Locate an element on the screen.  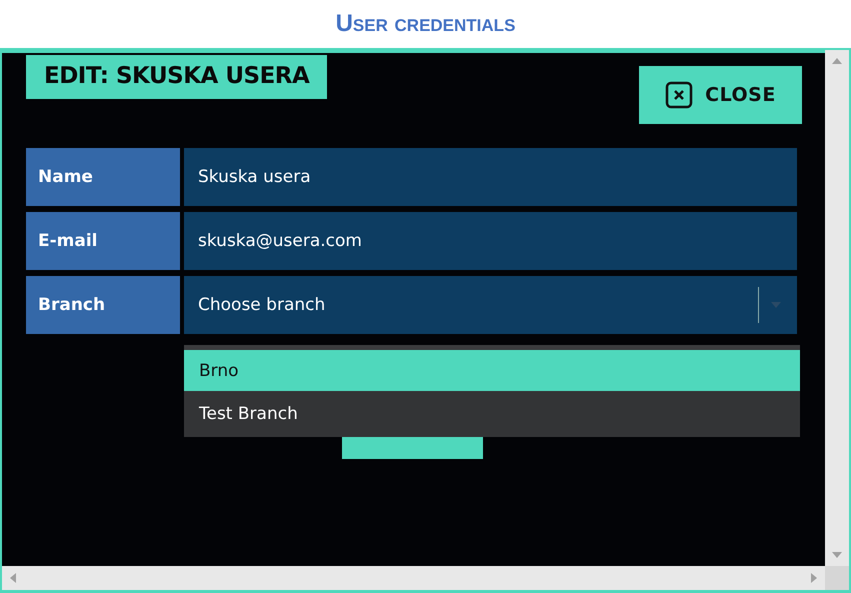
field-label: E-mail is located at coordinates (103, 241).